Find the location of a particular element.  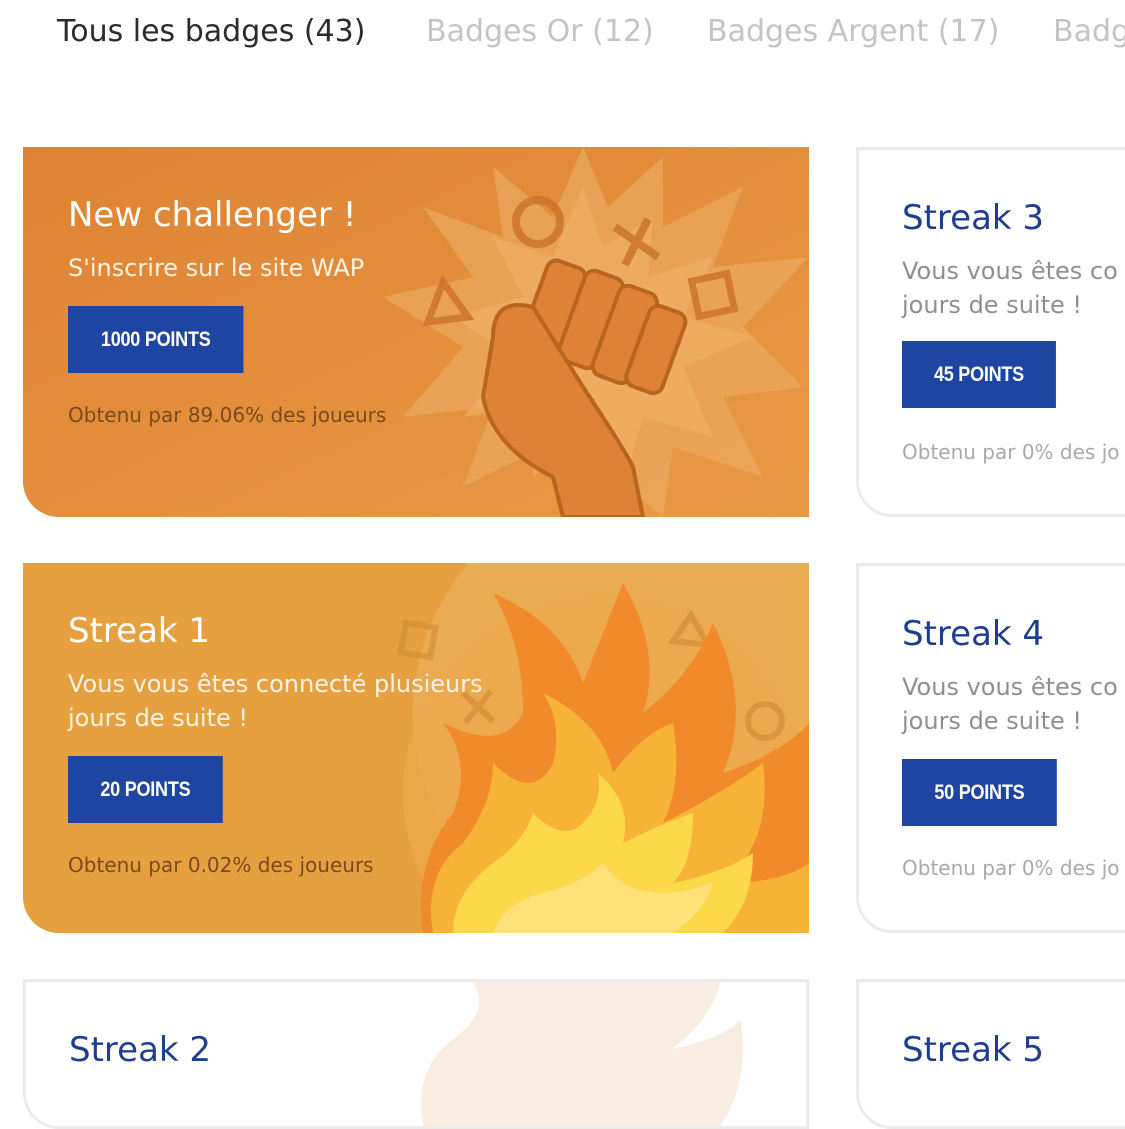

badge-card-streak-2: Streak 2 is located at coordinates (416, 1054).